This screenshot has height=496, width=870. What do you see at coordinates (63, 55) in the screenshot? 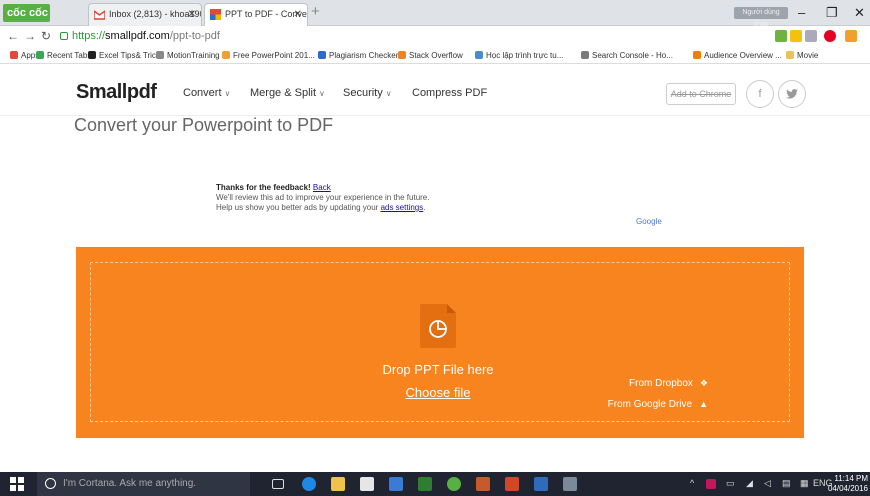
I see `bookmark-item: Recent Tabs` at bounding box center [63, 55].